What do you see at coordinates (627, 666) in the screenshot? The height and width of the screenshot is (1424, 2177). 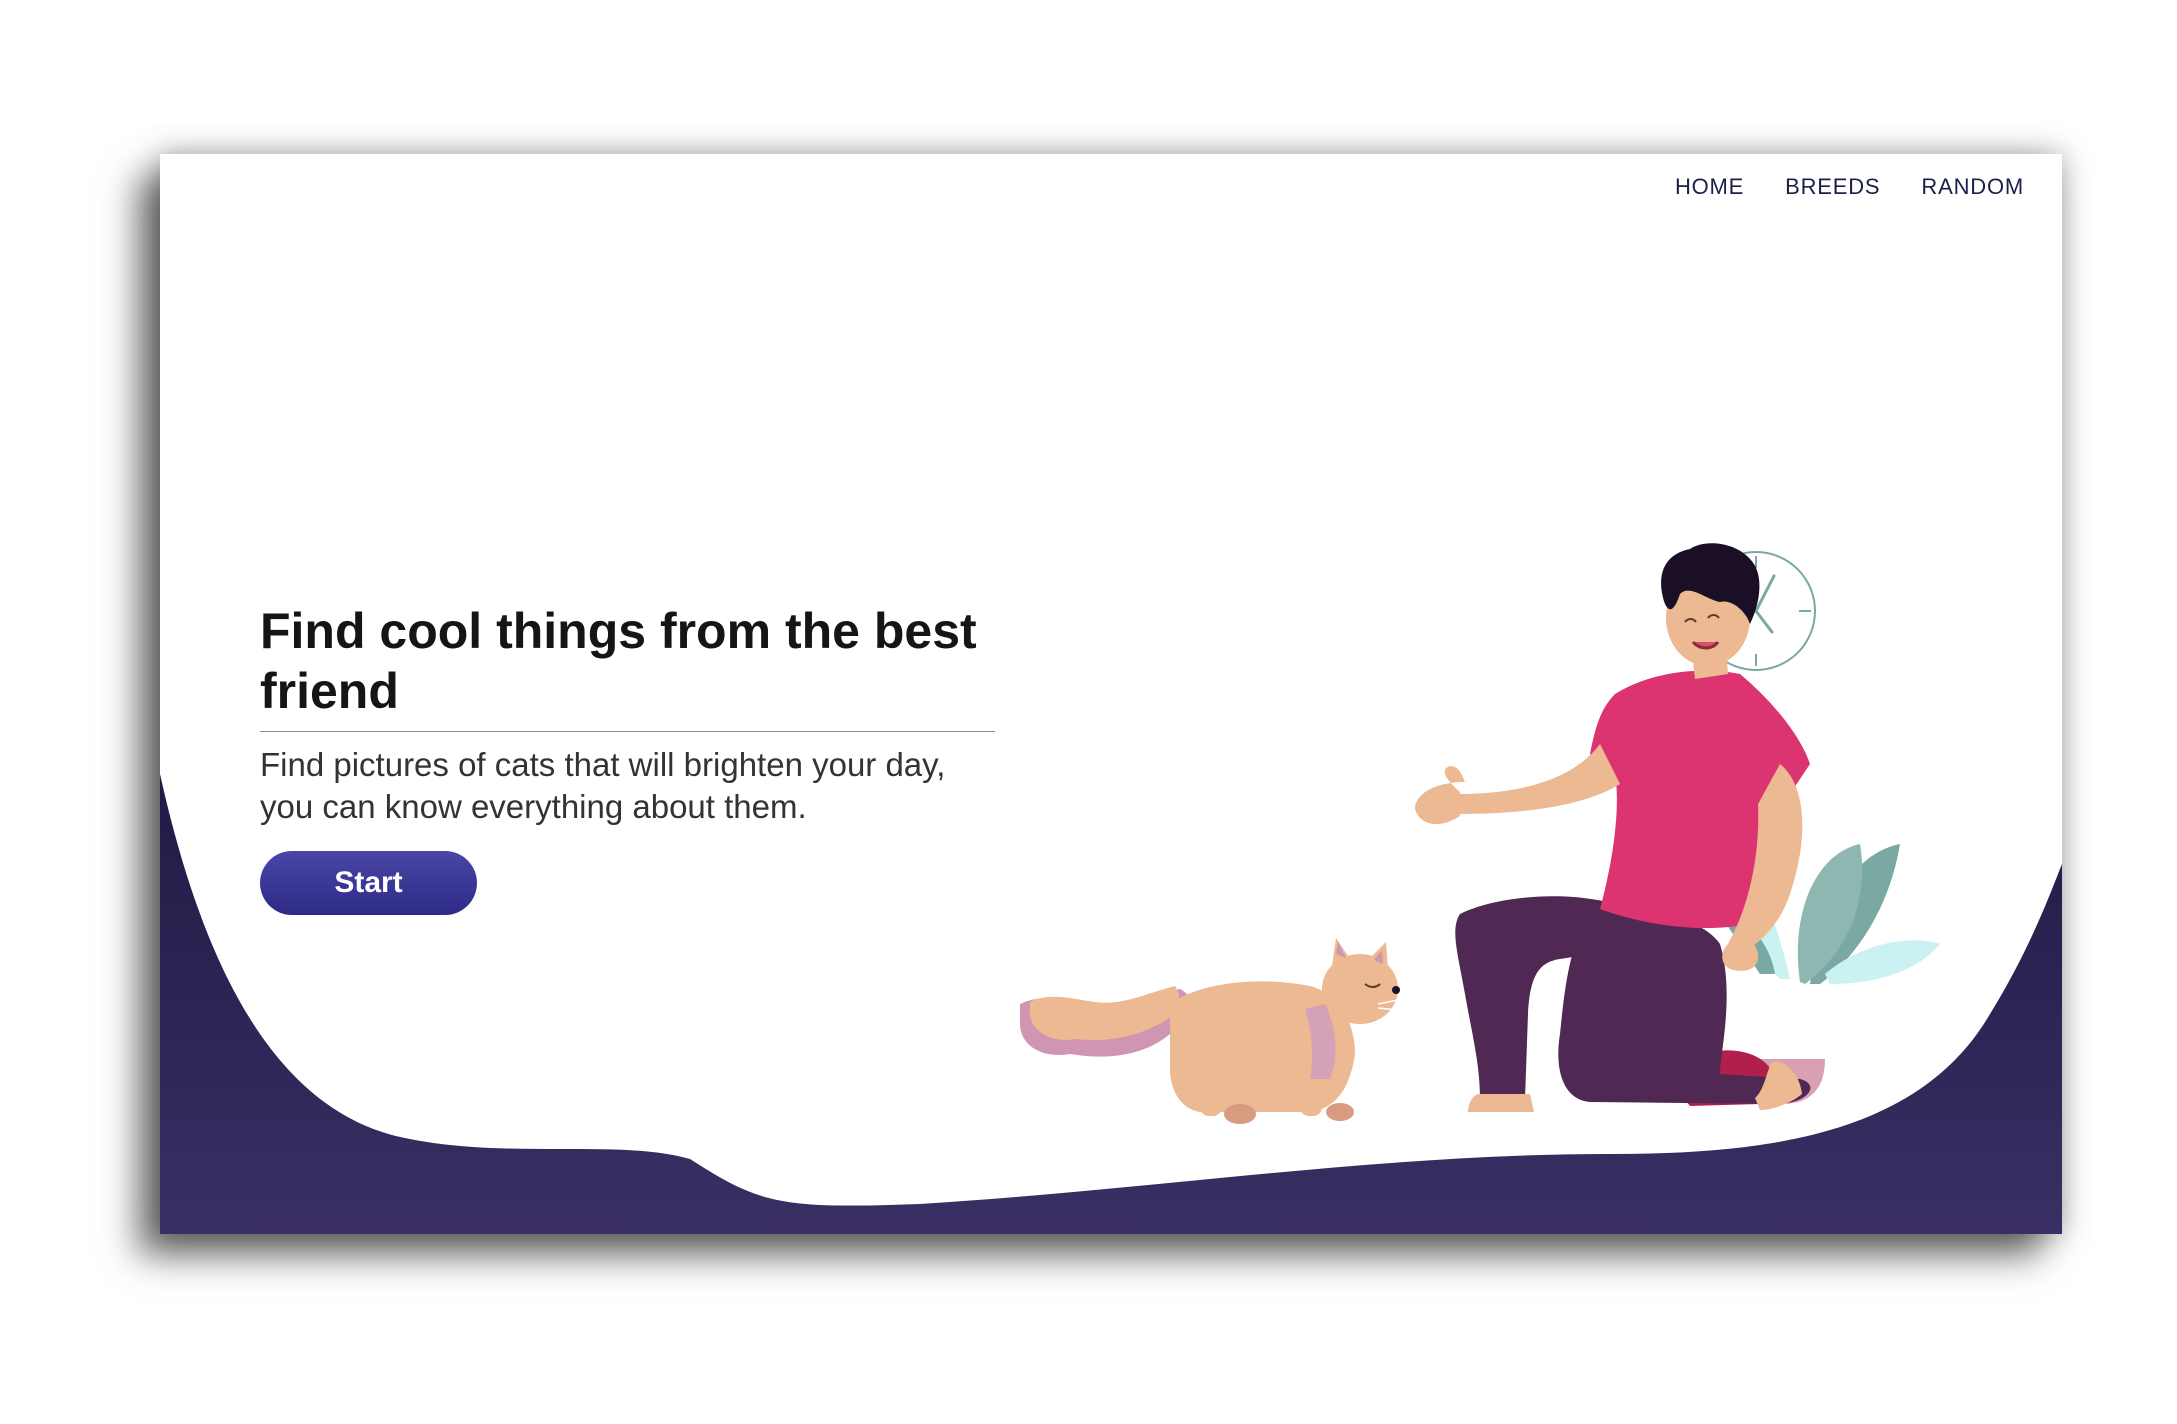 I see `hero-title: Find cool things from the best friend` at bounding box center [627, 666].